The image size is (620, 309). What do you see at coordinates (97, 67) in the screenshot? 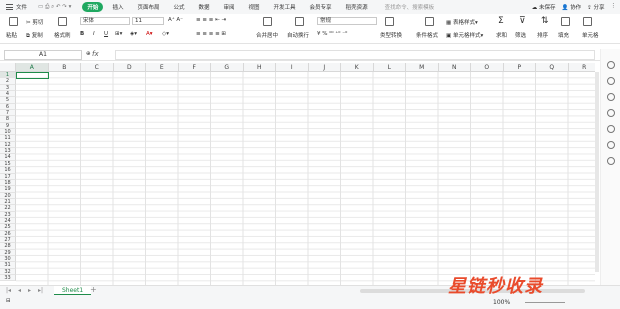
I see `column-header: C` at bounding box center [97, 67].